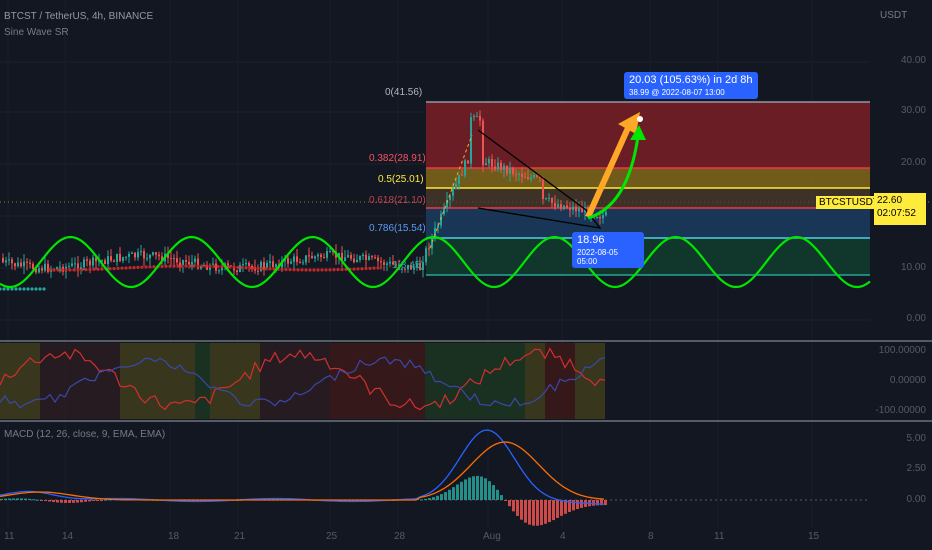 This screenshot has height=550, width=932. I want to click on time-label-aug: Aug, so click(492, 536).